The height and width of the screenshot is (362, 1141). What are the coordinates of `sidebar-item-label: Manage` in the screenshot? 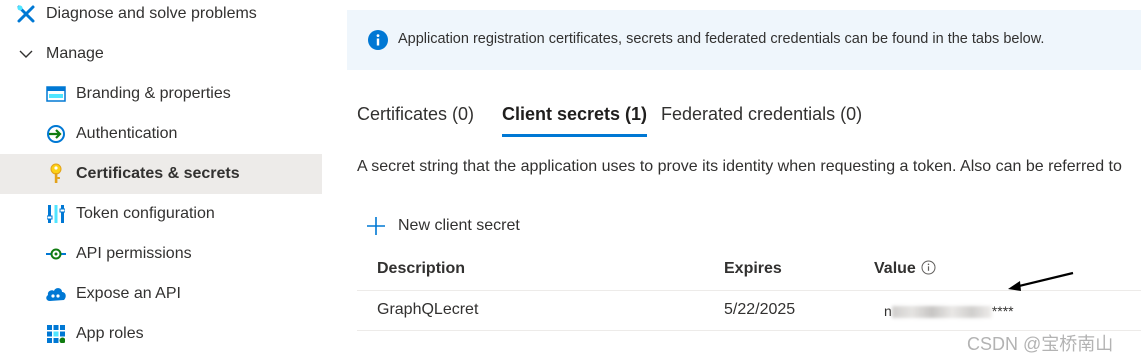 It's located at (75, 53).